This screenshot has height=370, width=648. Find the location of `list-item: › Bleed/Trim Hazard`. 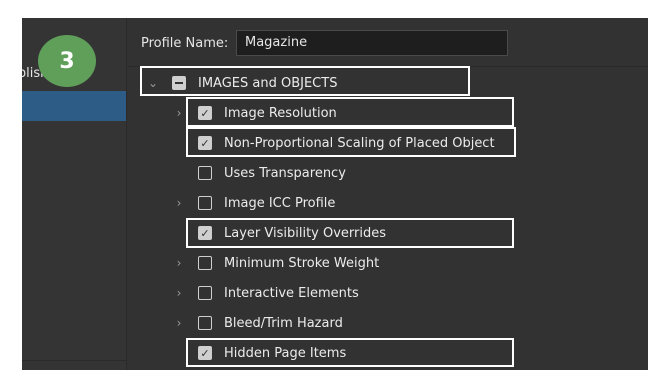

list-item: › Bleed/Trim Hazard is located at coordinates (257, 323).